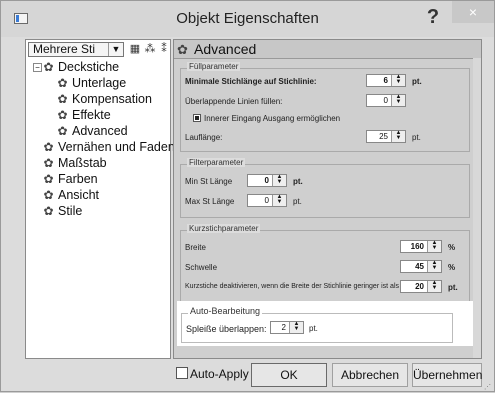 This screenshot has width=495, height=393. I want to click on run-length-spinner: 25 ▲ ▼, so click(386, 136).